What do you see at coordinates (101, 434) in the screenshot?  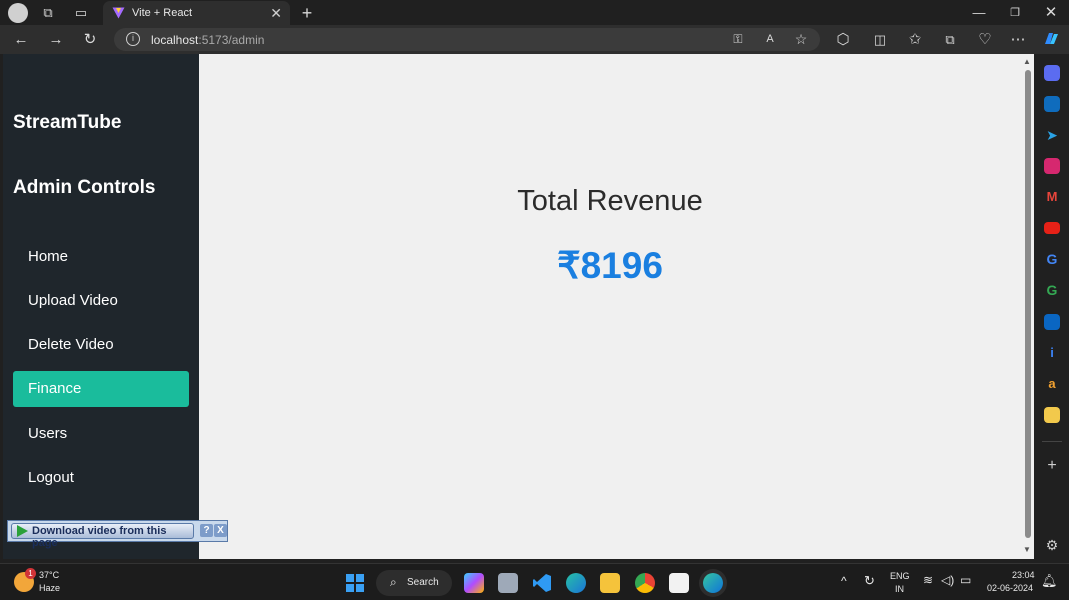 I see `sidebar-item-users: Users` at bounding box center [101, 434].